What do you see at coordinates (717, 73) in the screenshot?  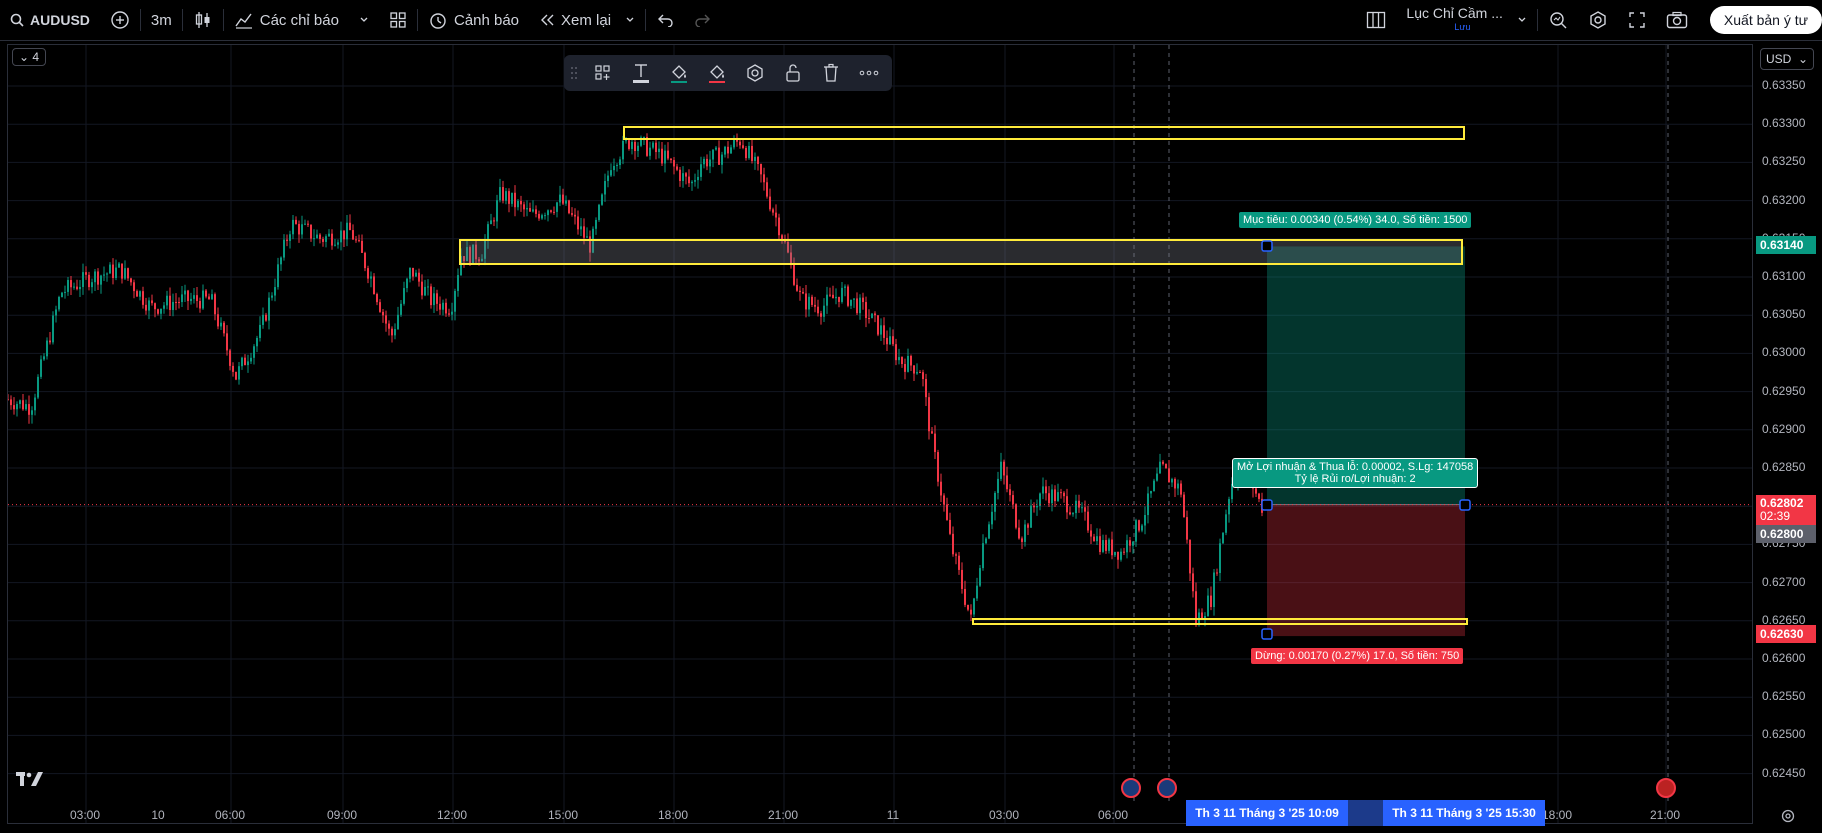 I see `fill-down-color-icon` at bounding box center [717, 73].